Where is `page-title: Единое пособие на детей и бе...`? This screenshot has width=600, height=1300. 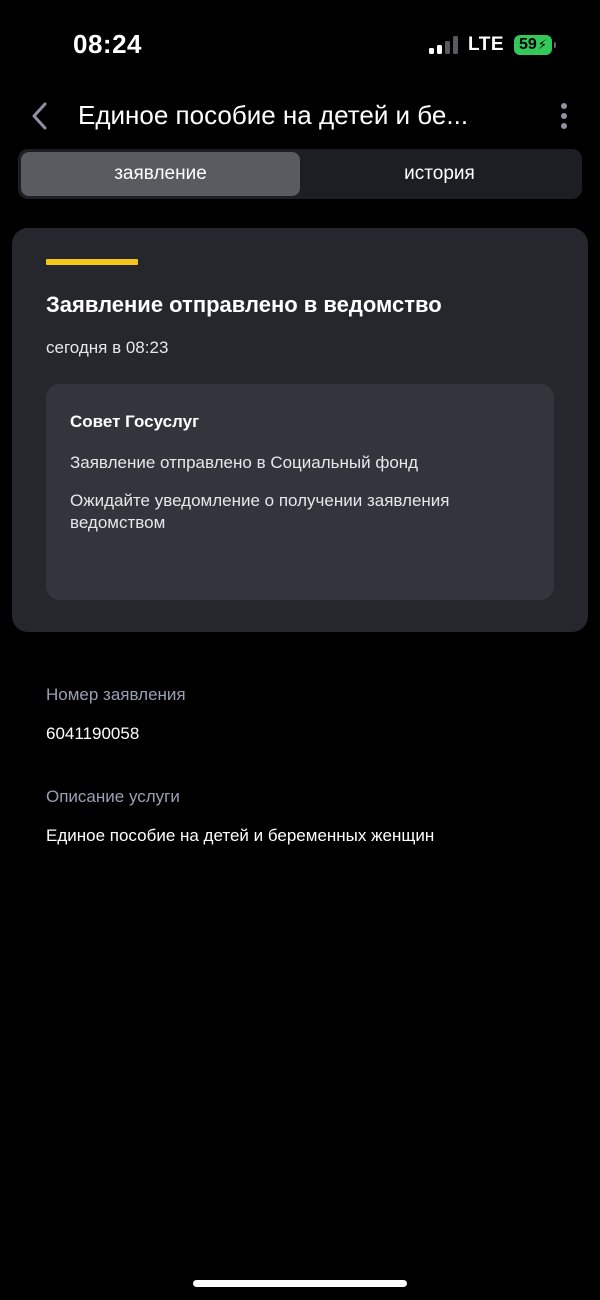 page-title: Единое пособие на детей и бе... is located at coordinates (273, 115).